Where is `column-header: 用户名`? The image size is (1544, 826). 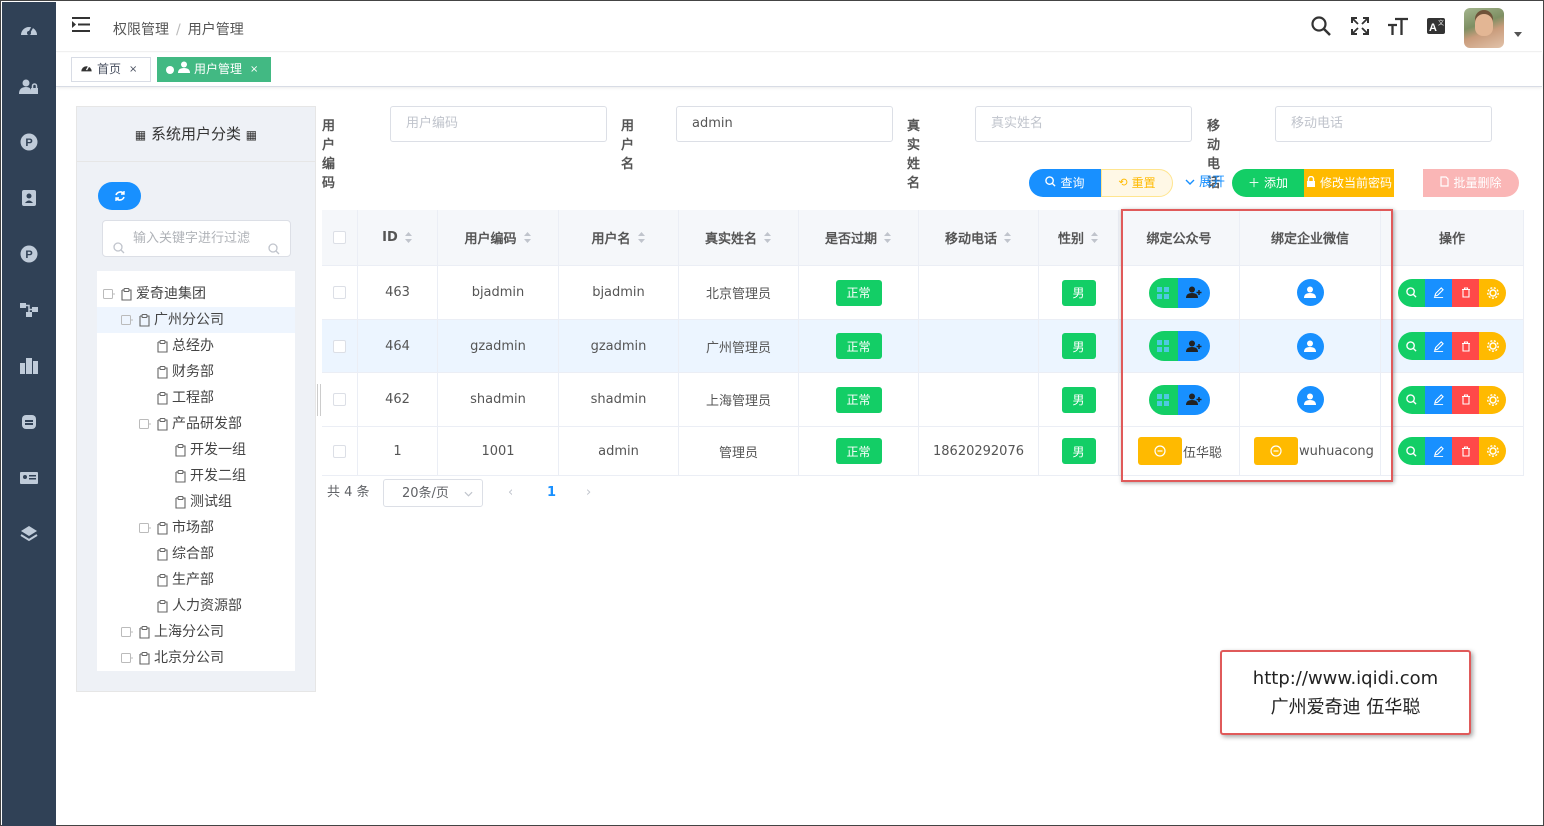
column-header: 用户名 is located at coordinates (619, 238).